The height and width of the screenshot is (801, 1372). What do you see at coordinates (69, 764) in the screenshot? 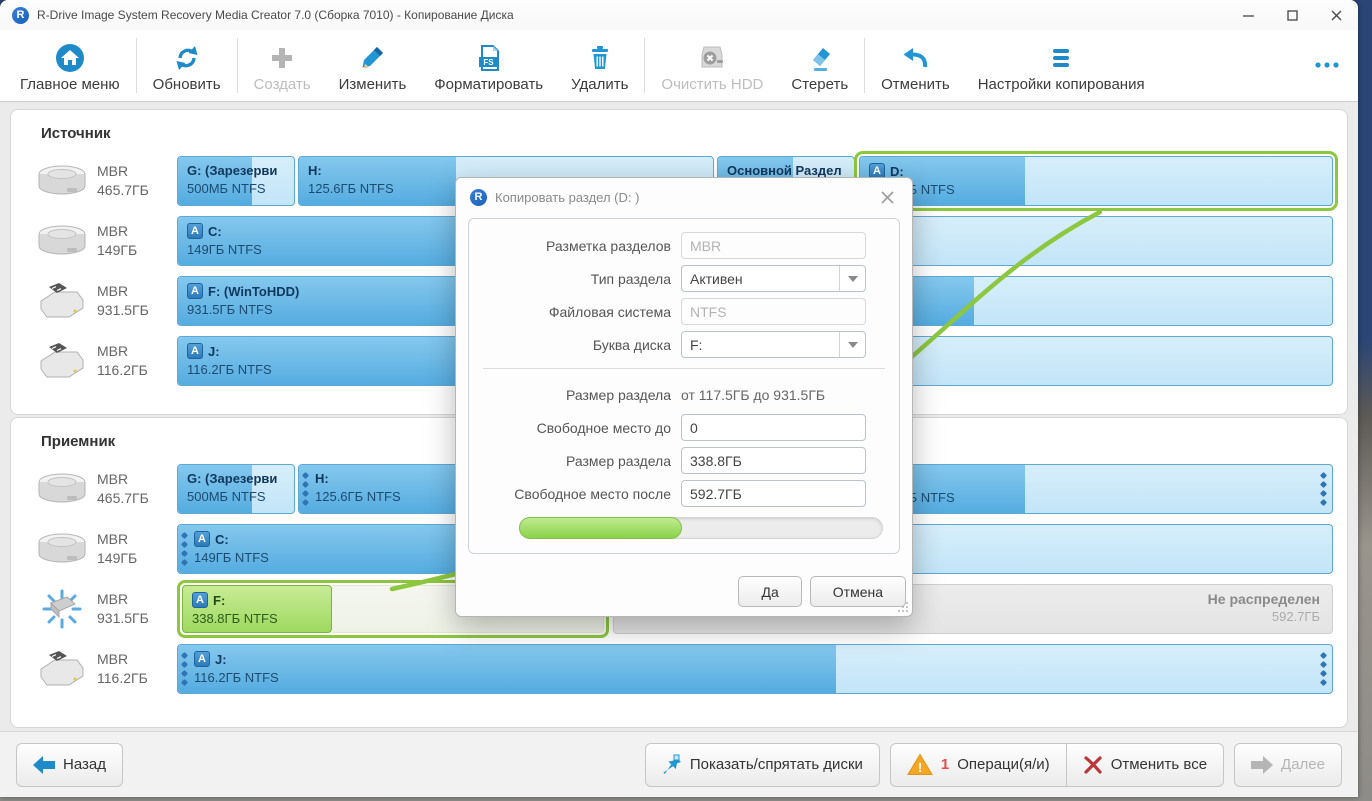
I see `back-button: Назад` at bounding box center [69, 764].